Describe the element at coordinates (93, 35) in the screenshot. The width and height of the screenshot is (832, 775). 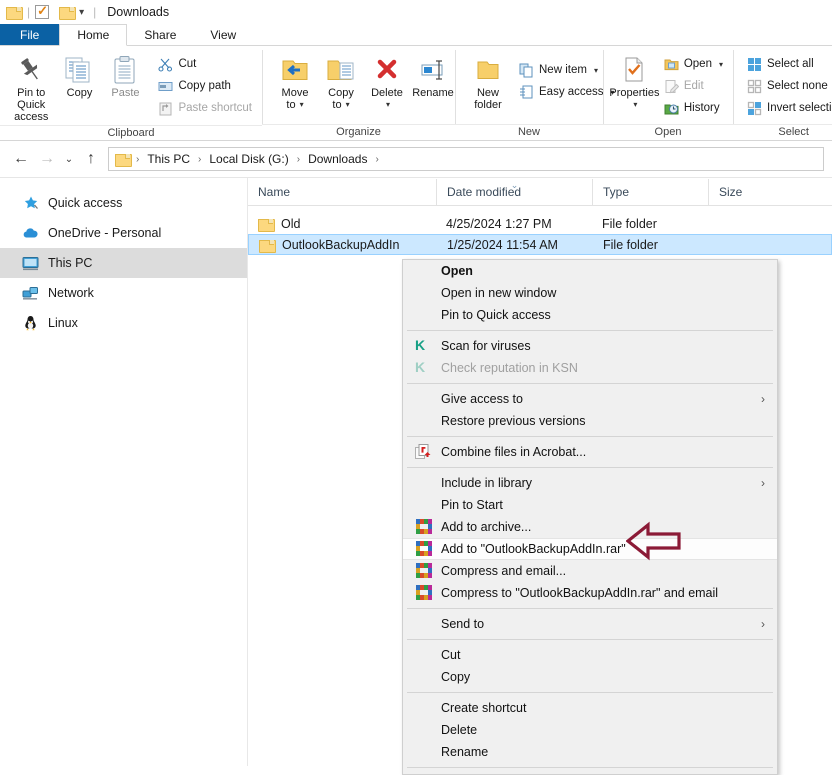
I see `tab-home: Home` at that location.